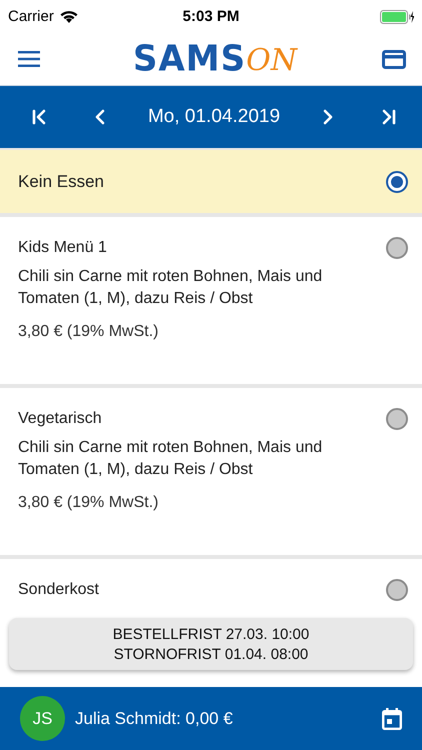 Image resolution: width=422 pixels, height=750 pixels. I want to click on user-avatar: JS, so click(42, 718).